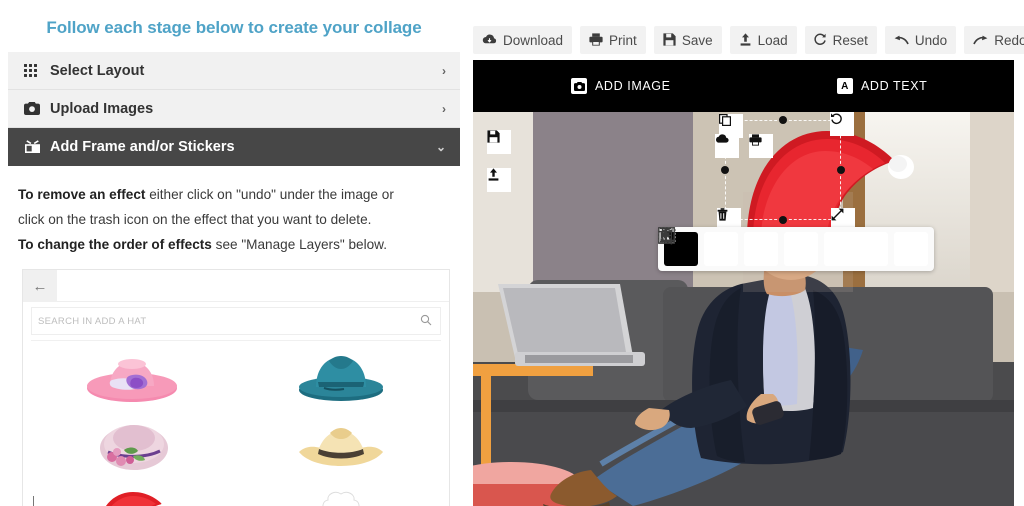 The image size is (1024, 506). What do you see at coordinates (698, 246) in the screenshot?
I see `image-frame-icon` at bounding box center [698, 246].